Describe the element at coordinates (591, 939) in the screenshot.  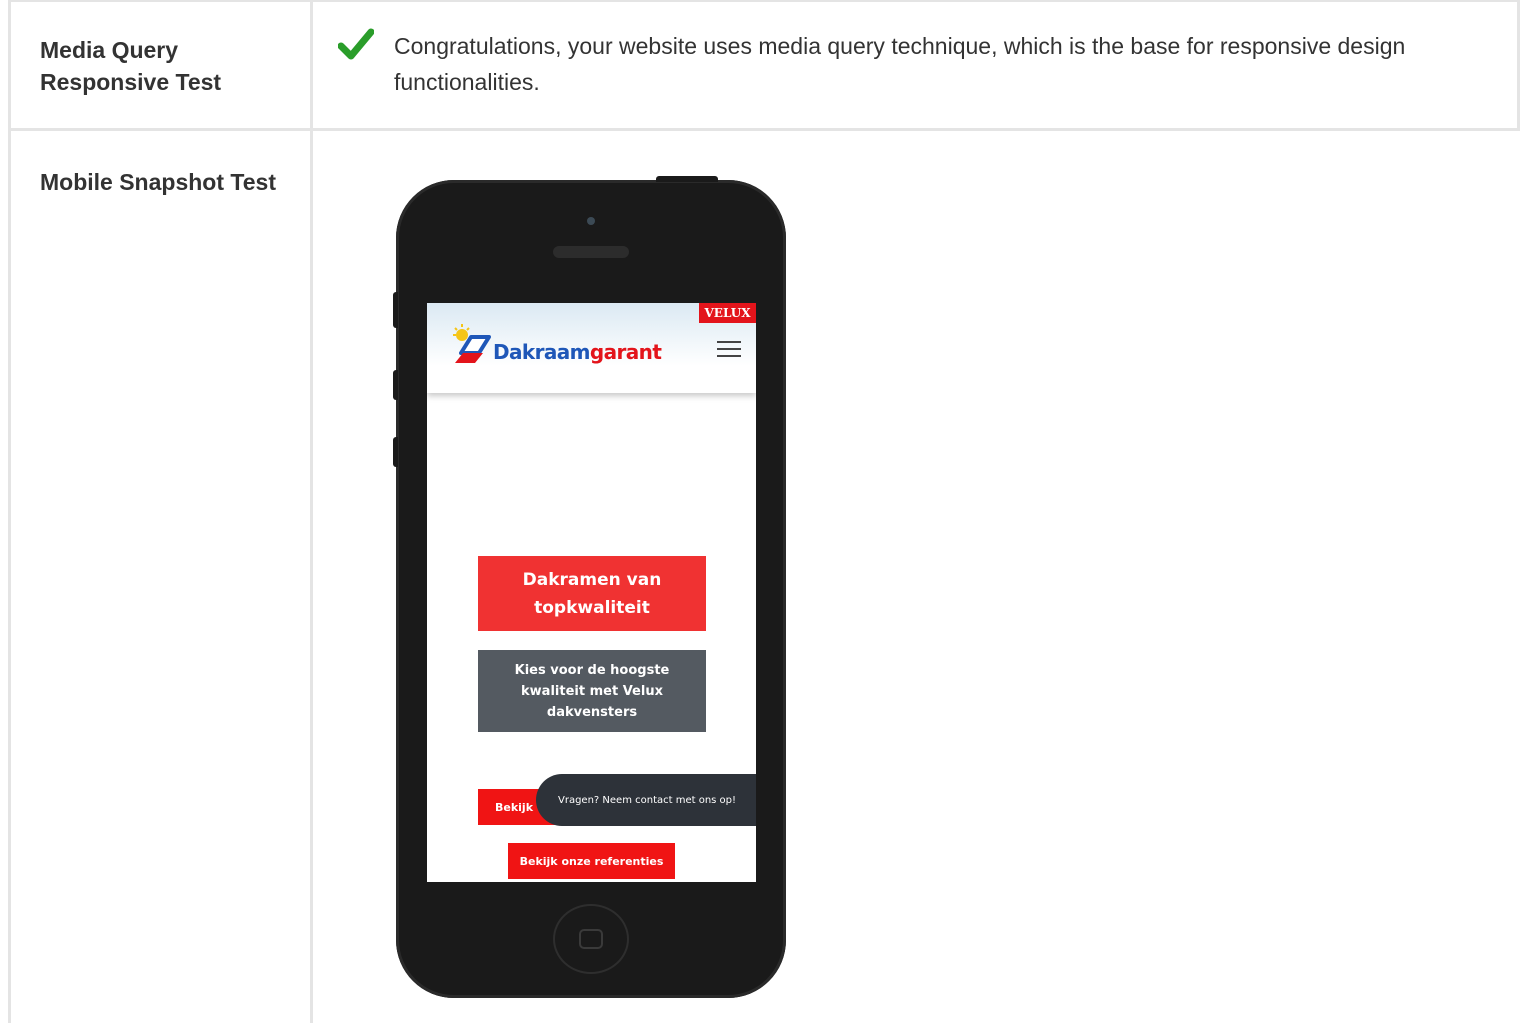
I see `home-button-icon` at that location.